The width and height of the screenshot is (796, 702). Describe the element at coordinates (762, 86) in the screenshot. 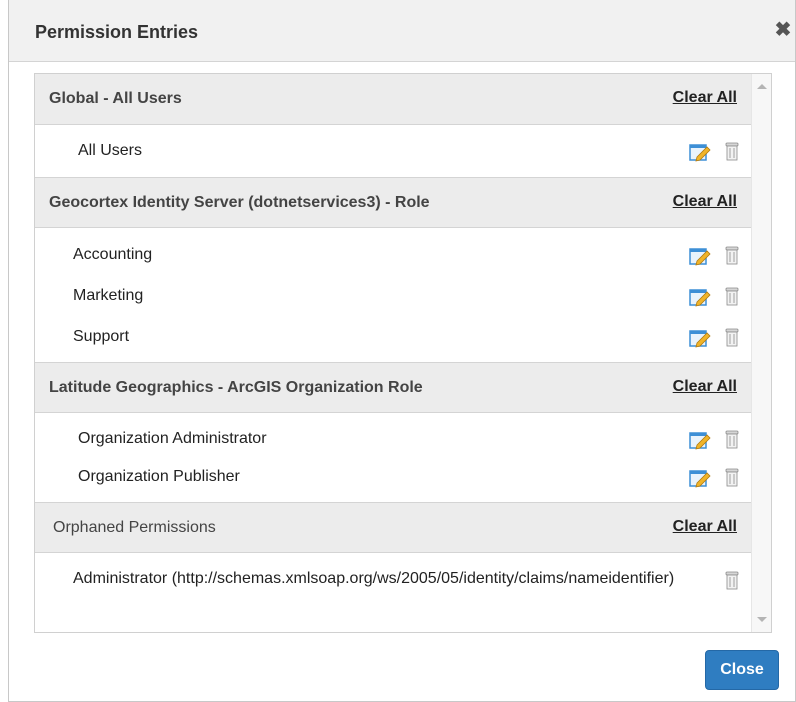

I see `scroll-up-arrow-icon` at that location.